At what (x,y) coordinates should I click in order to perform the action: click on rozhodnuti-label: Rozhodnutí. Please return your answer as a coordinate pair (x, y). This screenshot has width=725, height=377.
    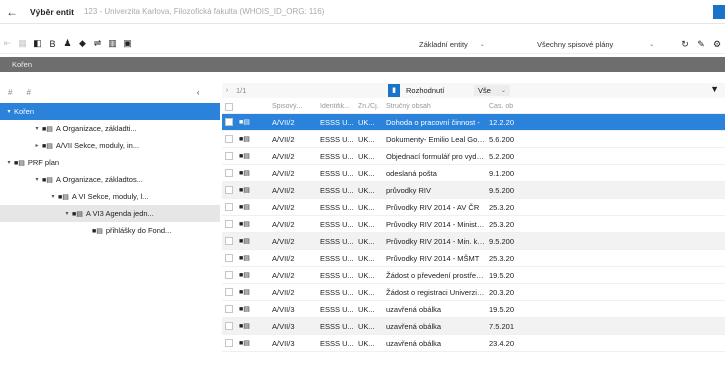
    Looking at the image, I should click on (425, 90).